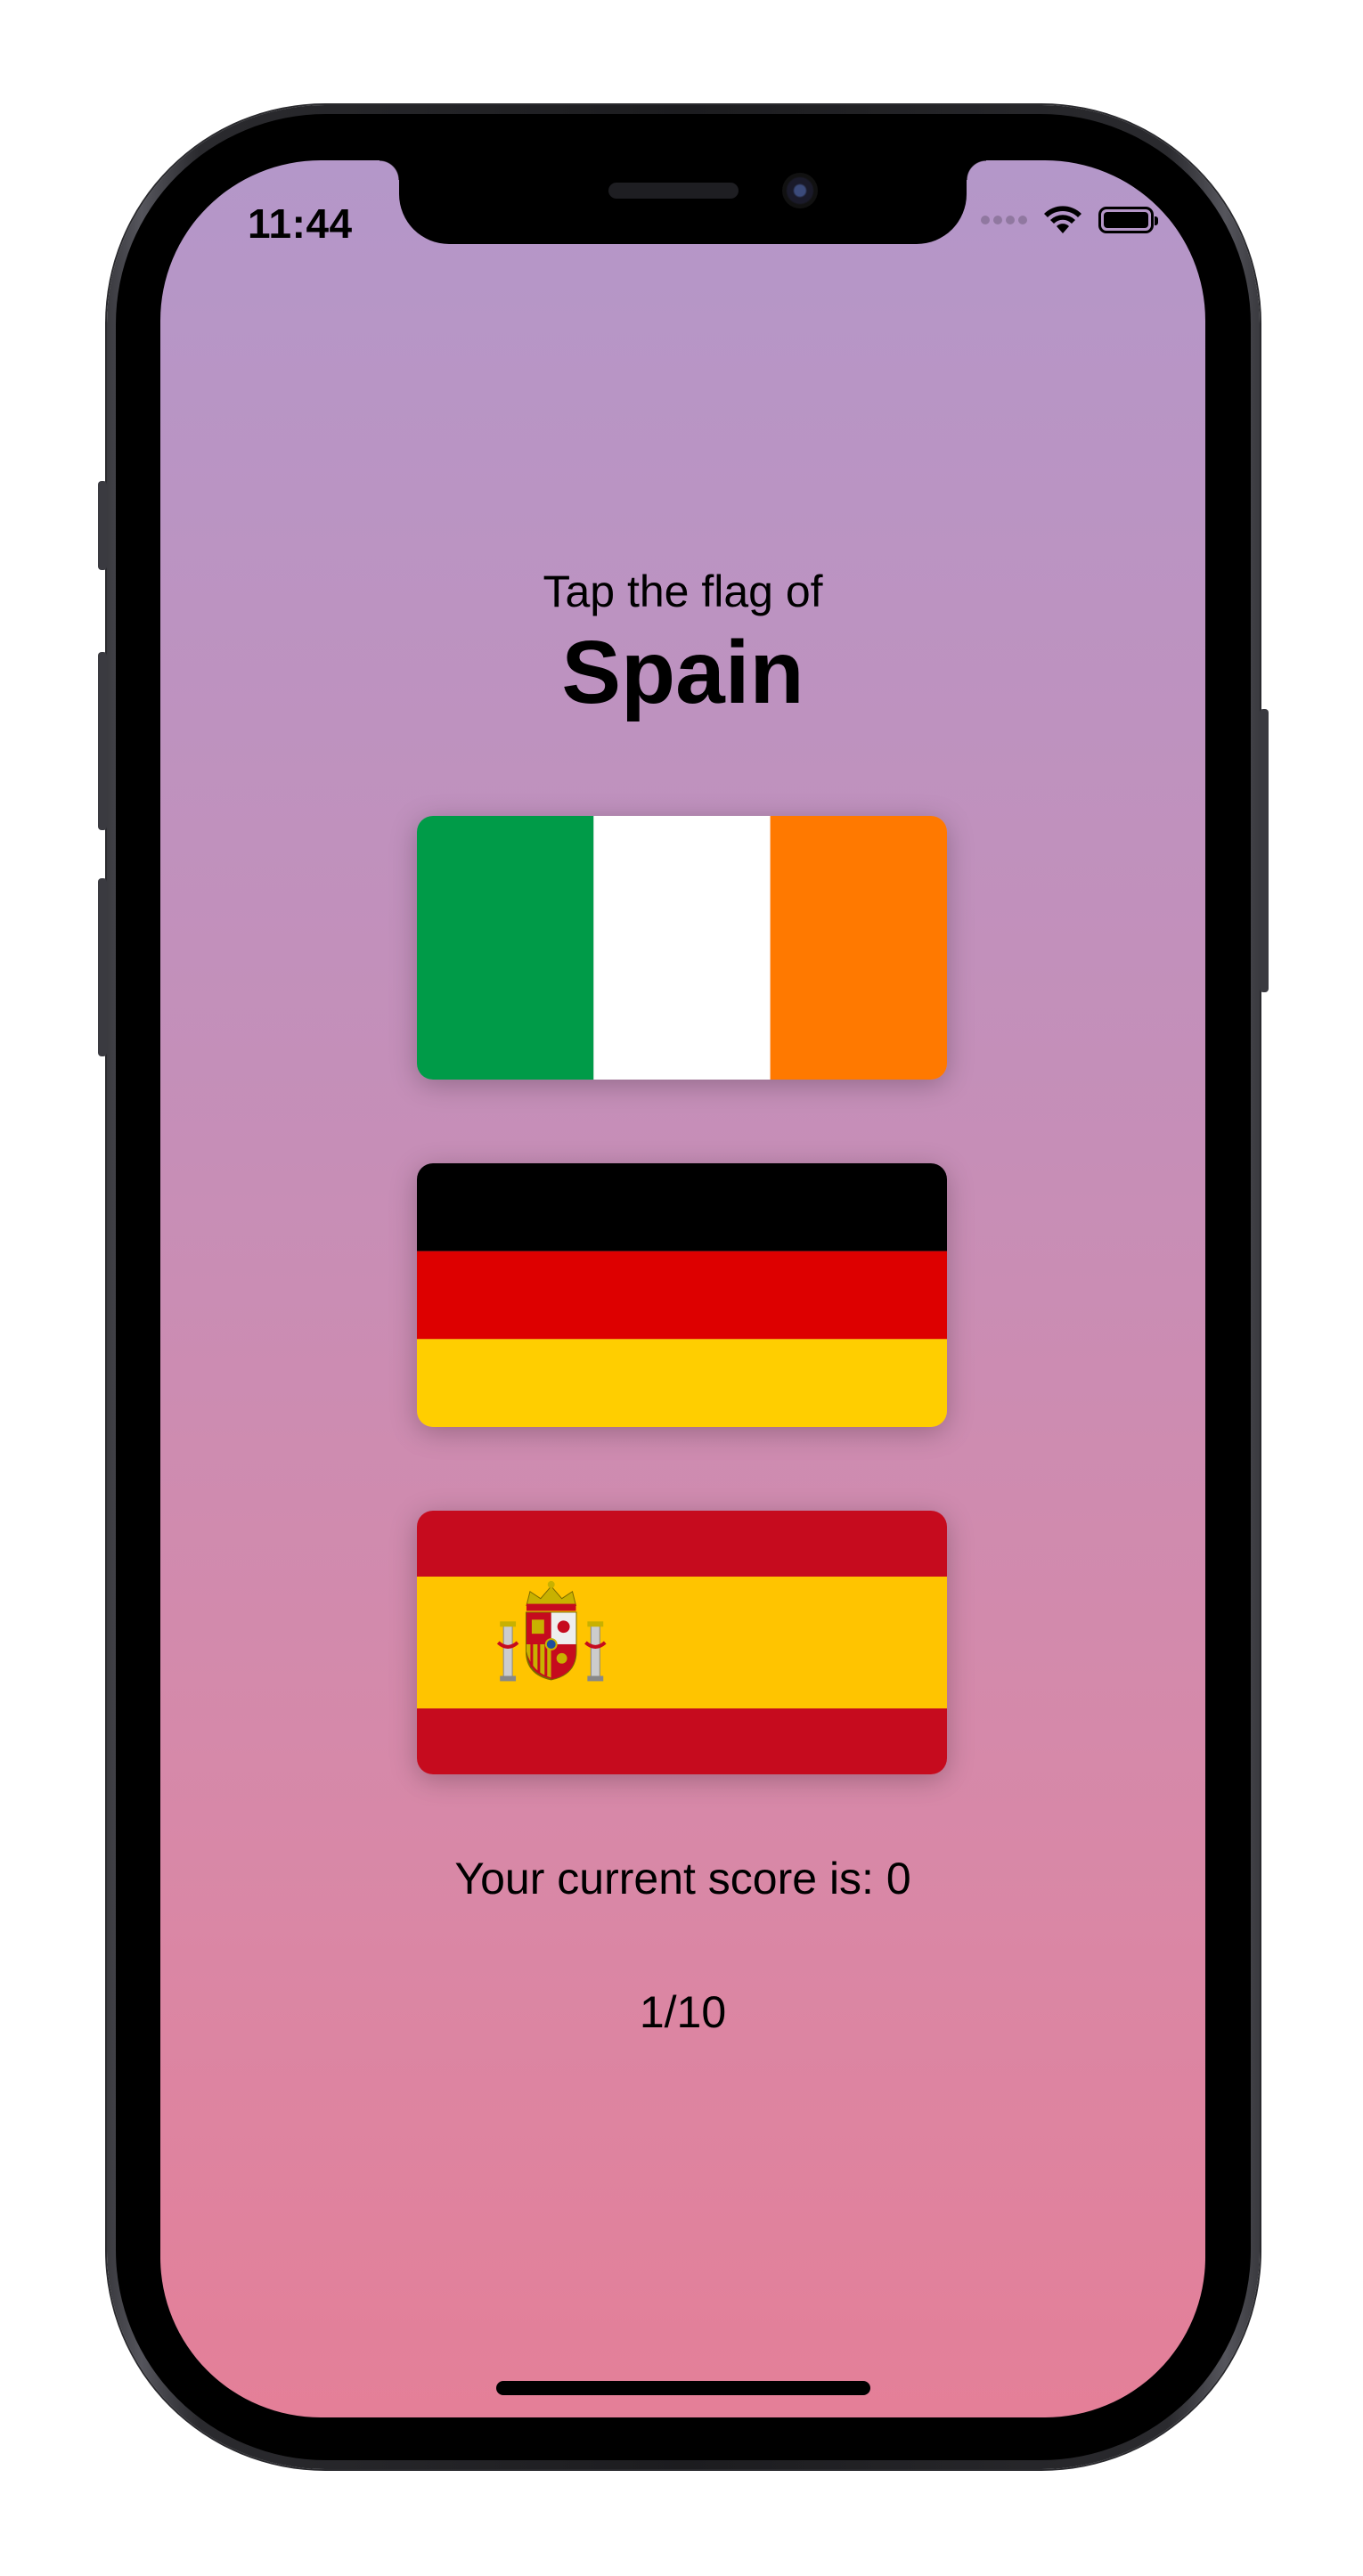  Describe the element at coordinates (1062, 220) in the screenshot. I see `wifi-icon` at that location.